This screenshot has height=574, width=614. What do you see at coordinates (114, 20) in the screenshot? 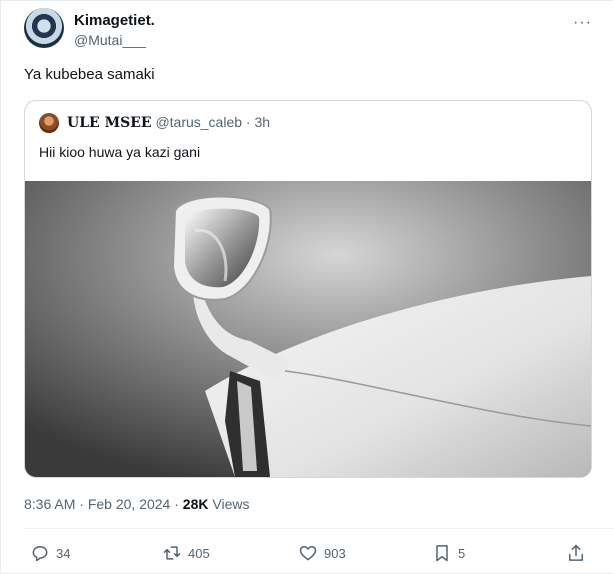
I see `author-name: Kimagetiet.` at bounding box center [114, 20].